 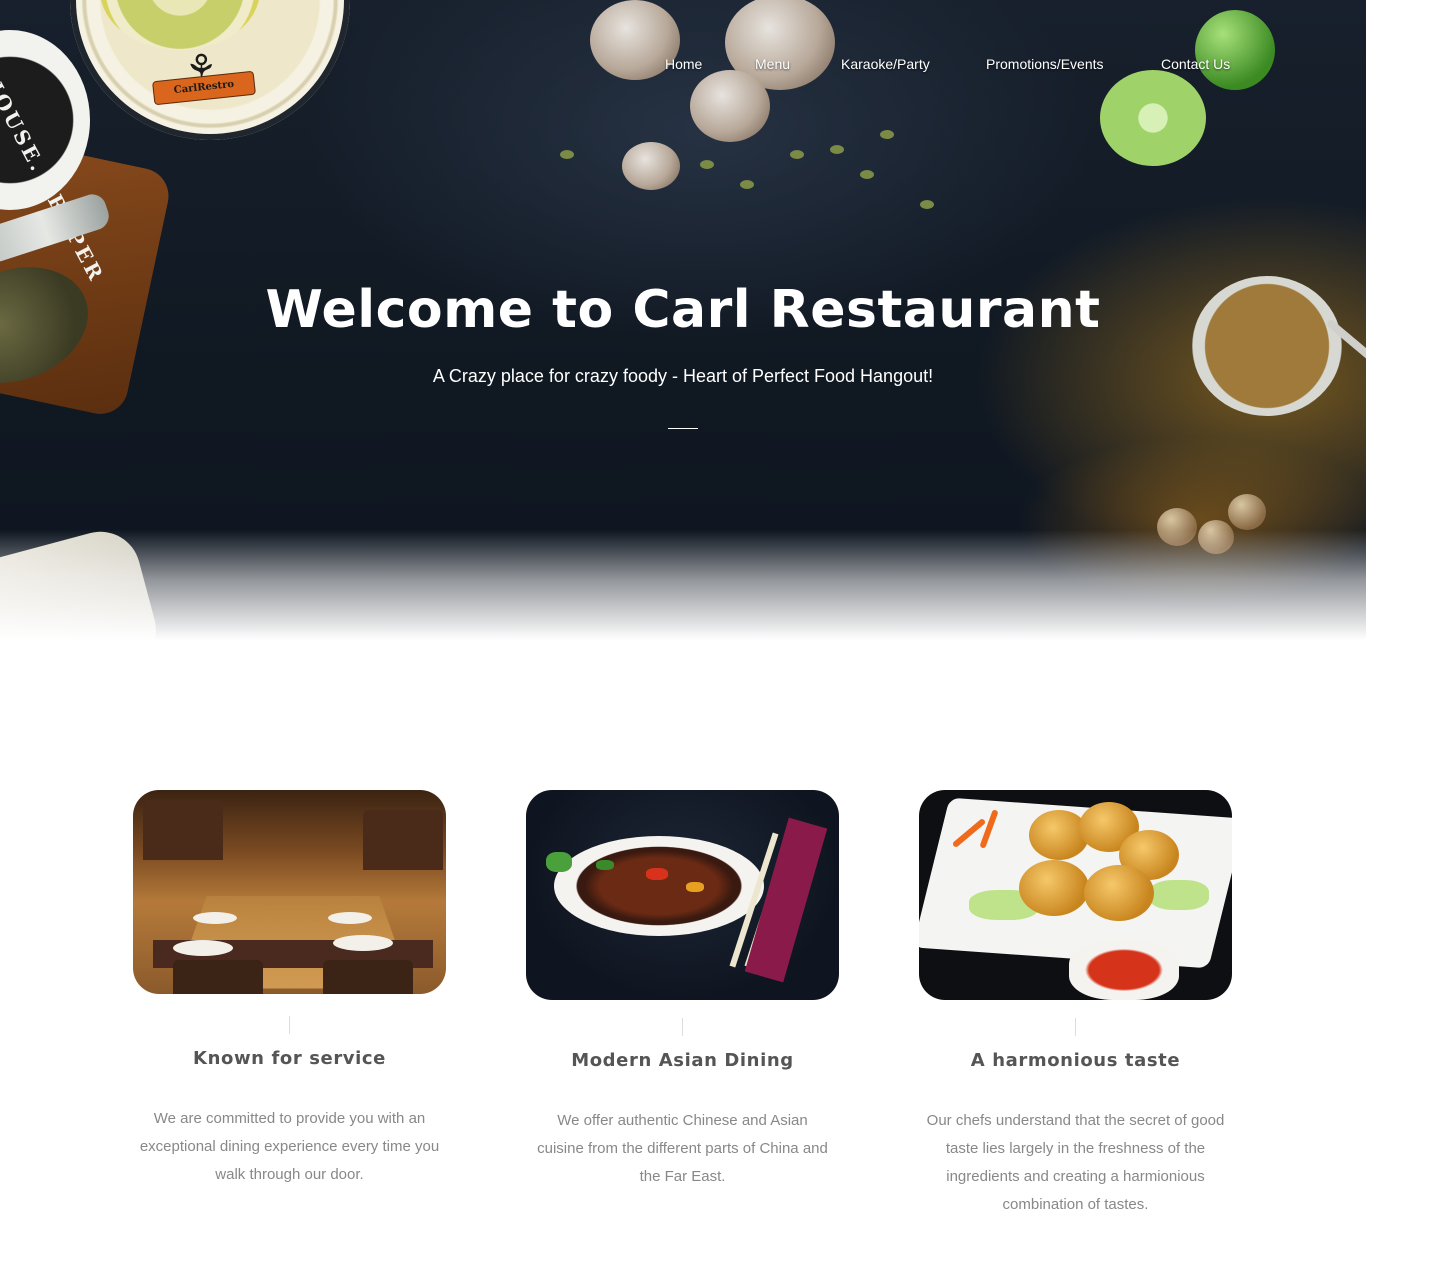 What do you see at coordinates (1045, 64) in the screenshot?
I see `nav-item-promotions-events: Promotions/Events` at bounding box center [1045, 64].